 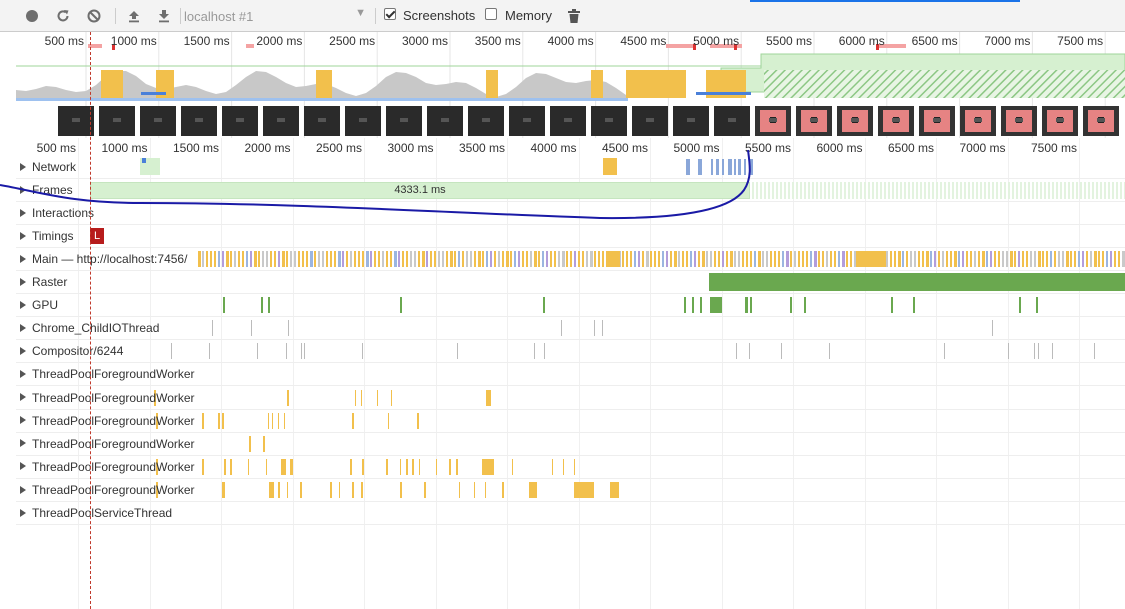 I want to click on annotation-scribble, so click(x=375, y=184).